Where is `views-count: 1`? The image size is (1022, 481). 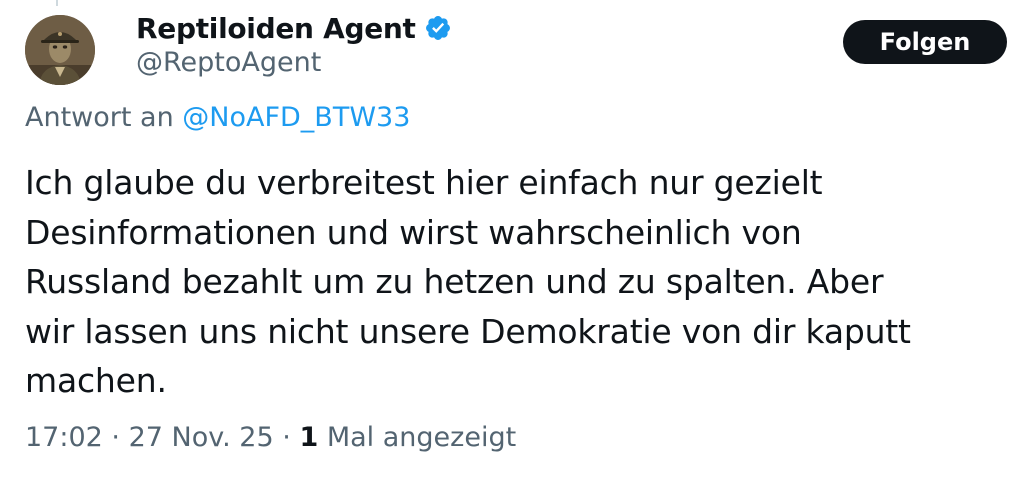 views-count: 1 is located at coordinates (309, 437).